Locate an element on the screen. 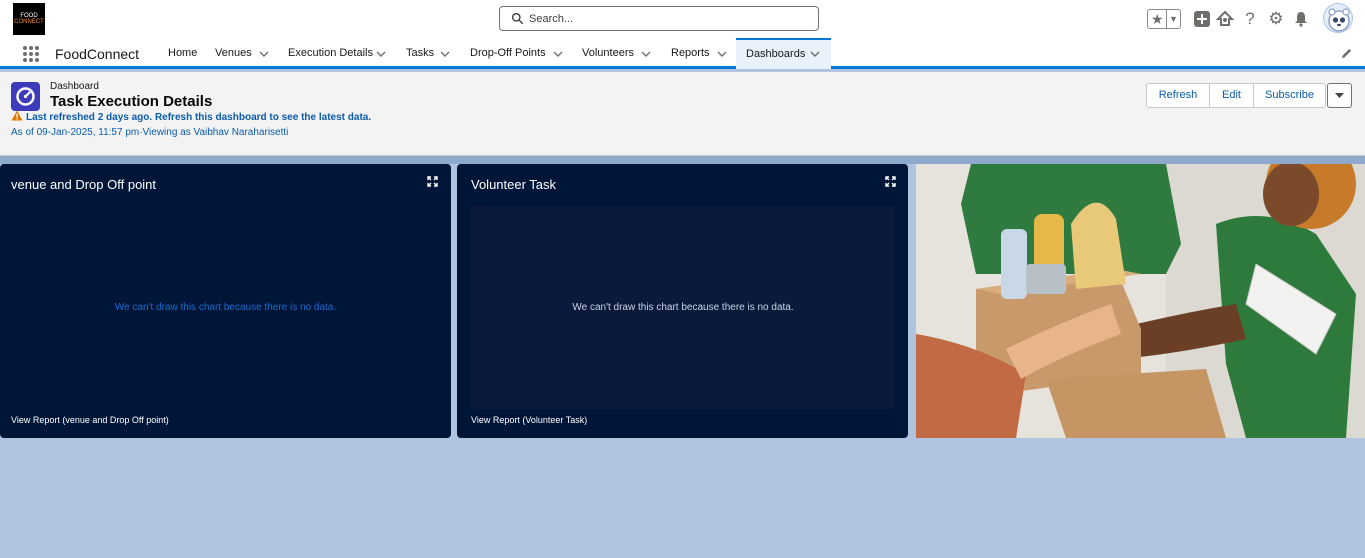 Image resolution: width=1365 pixels, height=558 pixels. nav-item-volunteers: Volunteers is located at coordinates (615, 53).